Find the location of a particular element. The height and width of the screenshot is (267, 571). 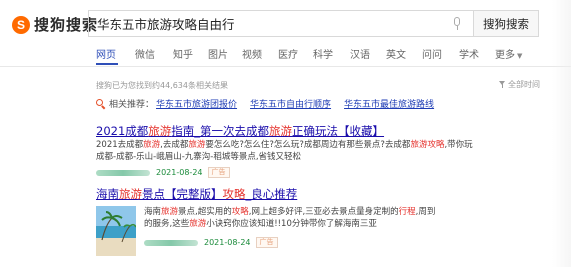

microphone-icon is located at coordinates (457, 23).